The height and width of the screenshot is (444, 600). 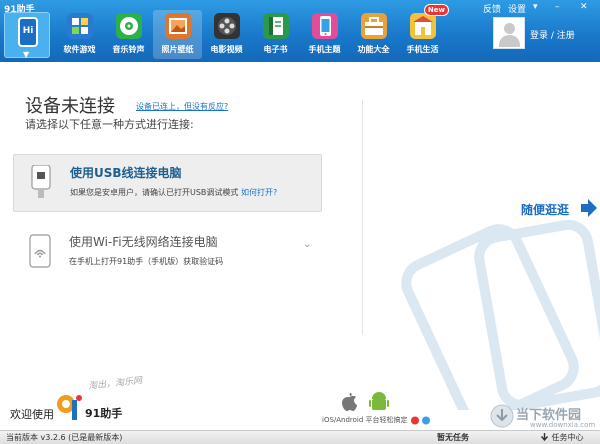 What do you see at coordinates (28, 32) in the screenshot?
I see `phone-icon: Hi` at bounding box center [28, 32].